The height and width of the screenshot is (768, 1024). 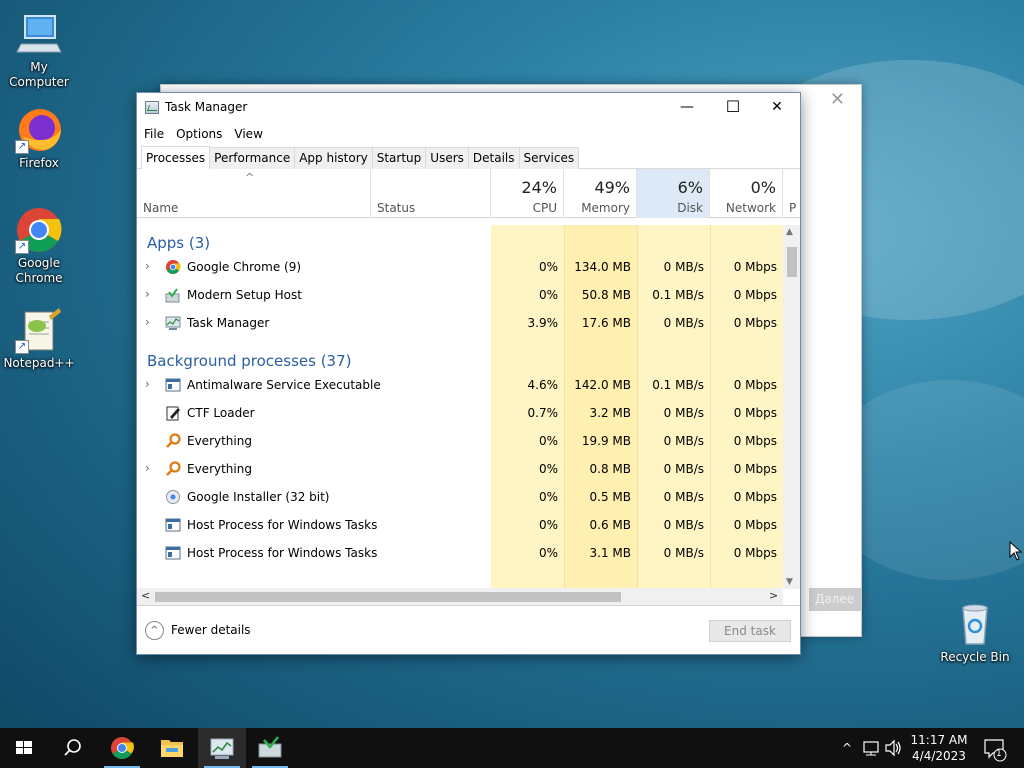 I want to click on process-name: Host Process for Windows Tasks, so click(x=282, y=553).